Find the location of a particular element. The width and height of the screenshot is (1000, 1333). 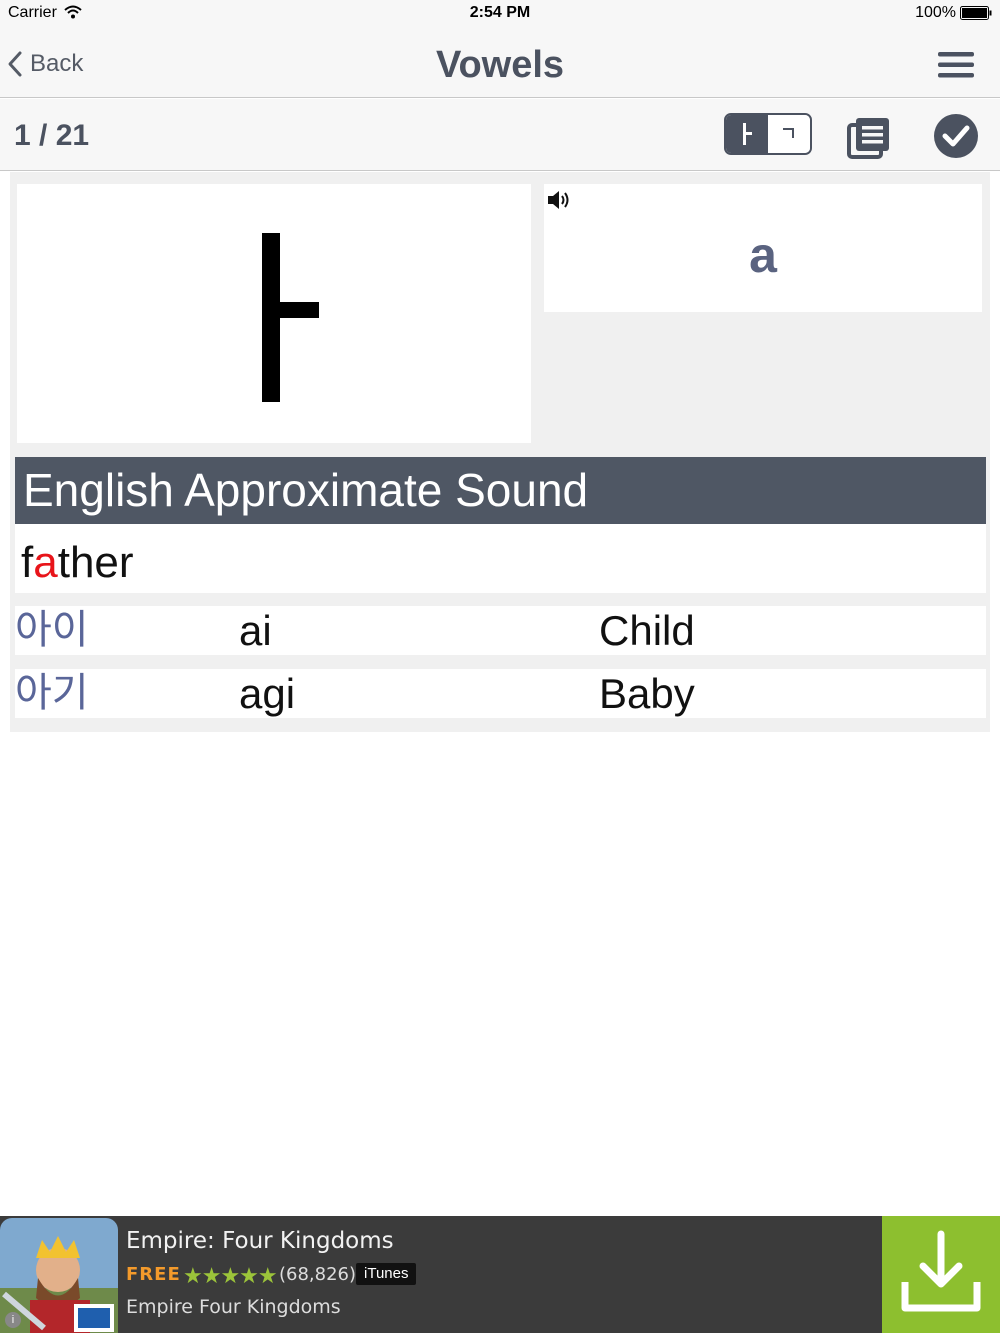

battery-icon is located at coordinates (976, 13).